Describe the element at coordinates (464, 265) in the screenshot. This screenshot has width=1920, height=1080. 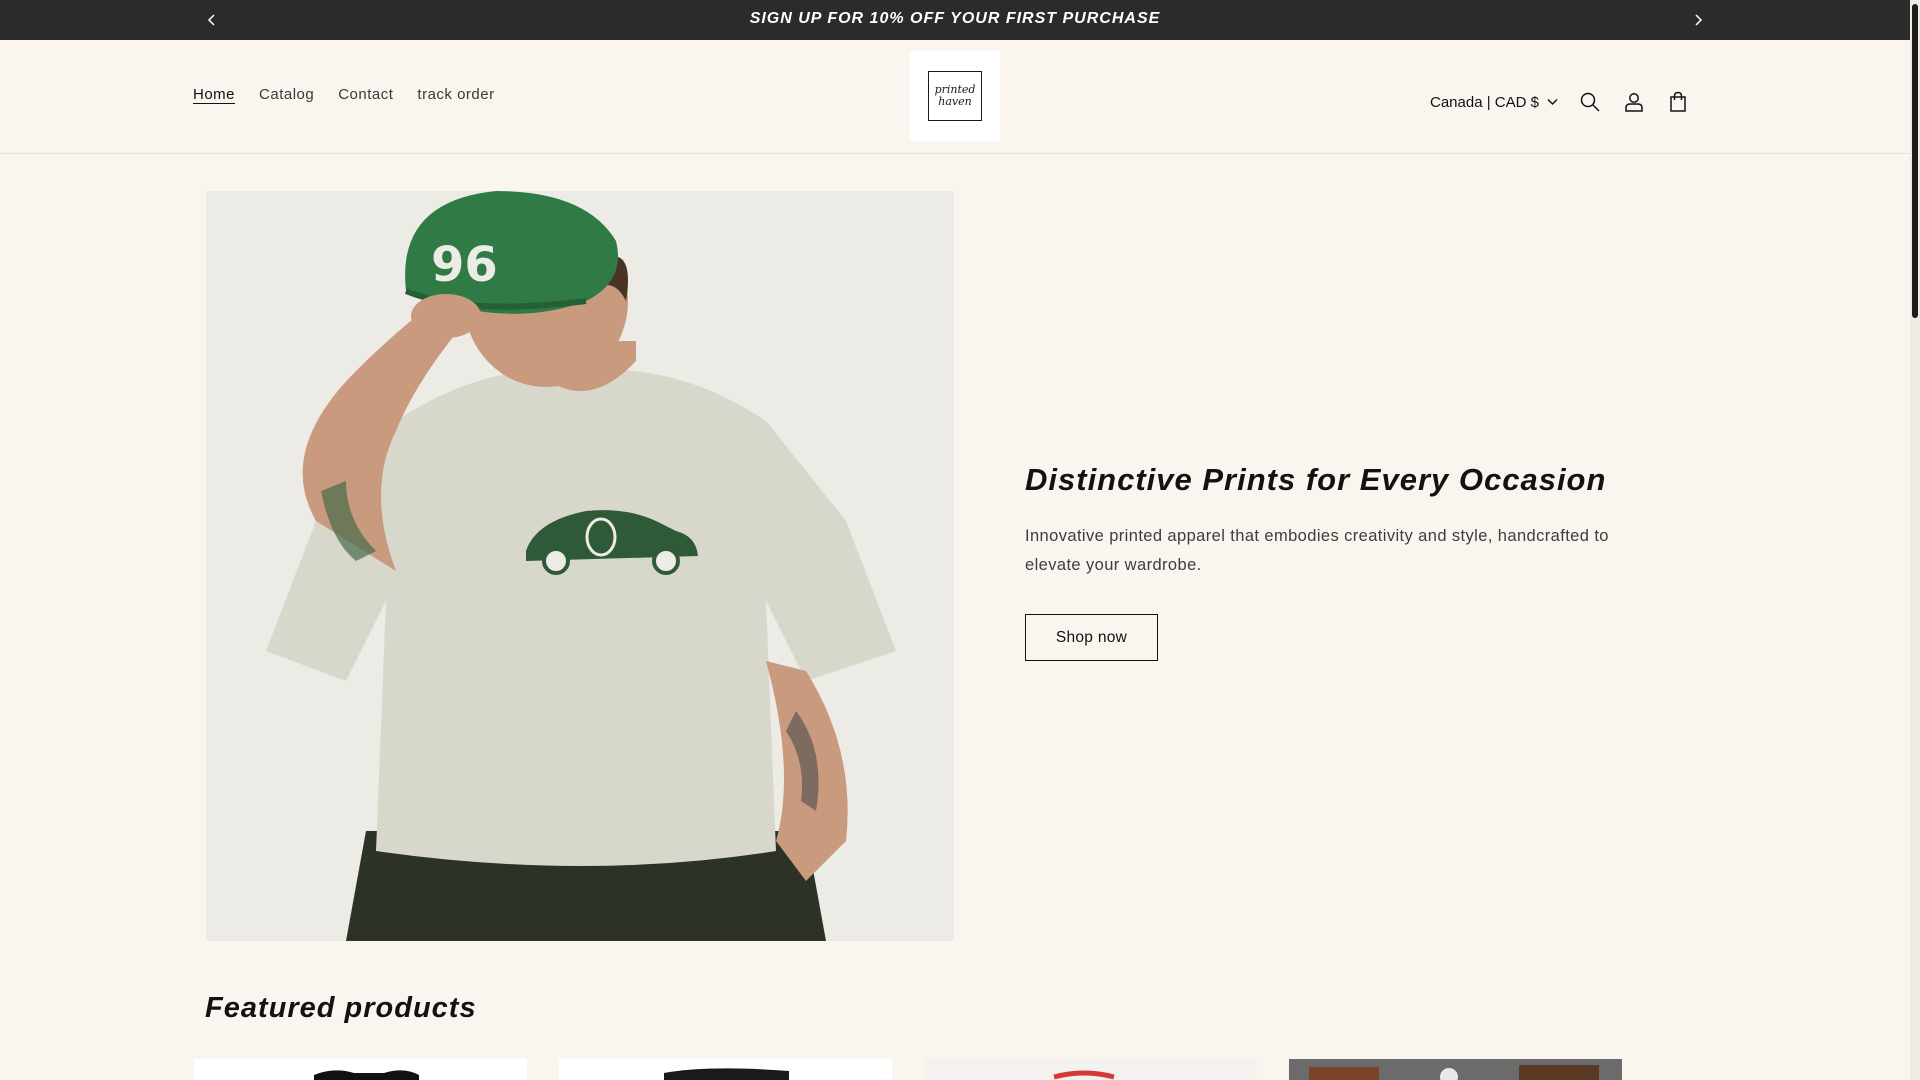
I see `cap-number: 96` at that location.